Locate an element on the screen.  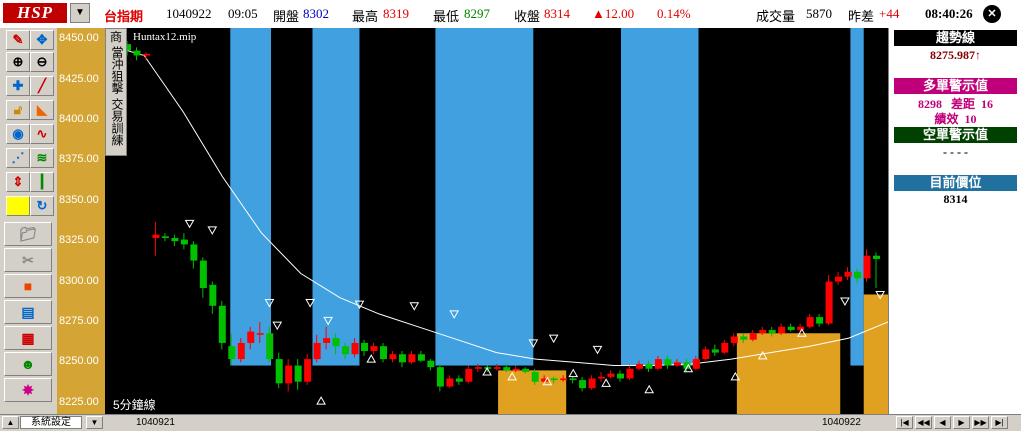
pencil-icon: ✎ is located at coordinates (18, 40).